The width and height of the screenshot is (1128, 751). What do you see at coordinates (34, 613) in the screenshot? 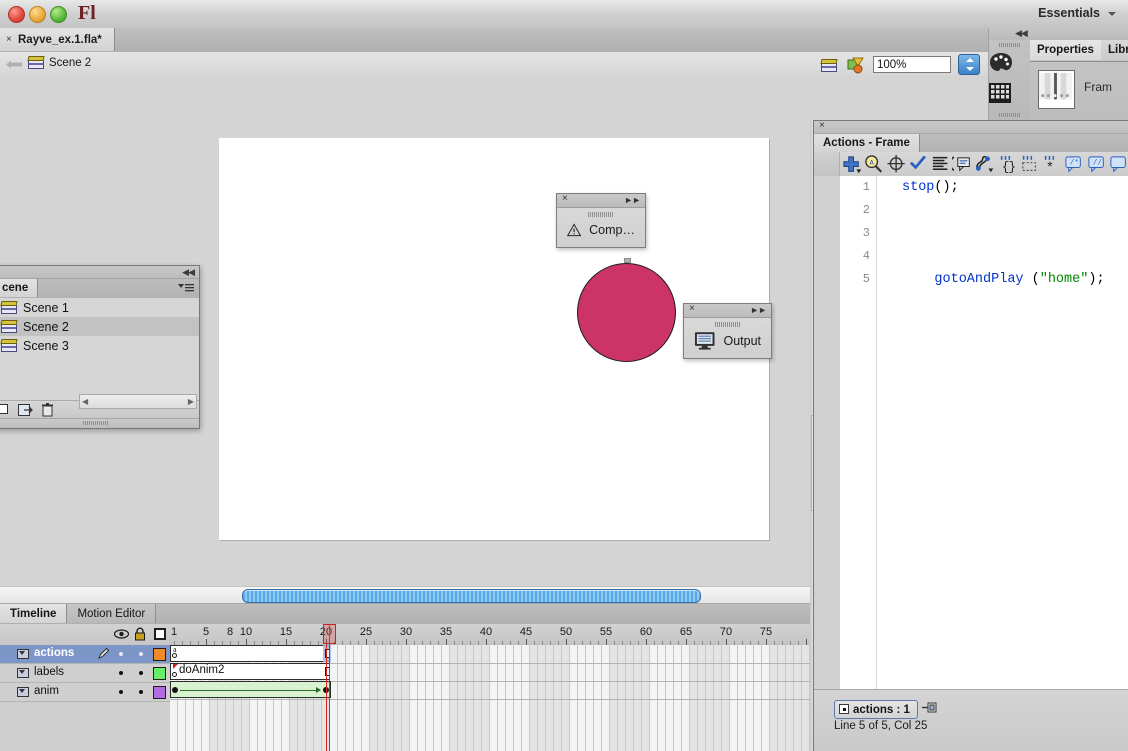
I see `tab-timeline: Timeline` at bounding box center [34, 613].